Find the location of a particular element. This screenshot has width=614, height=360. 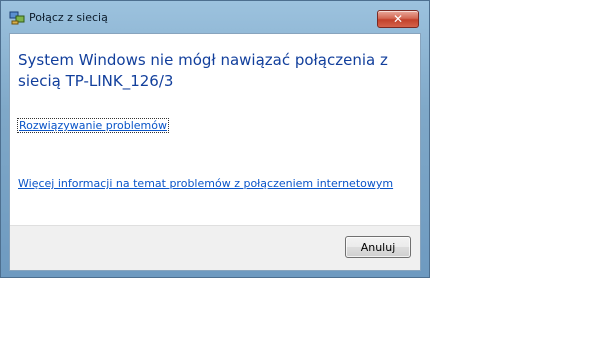

cancel-button: Anuluj is located at coordinates (378, 247).